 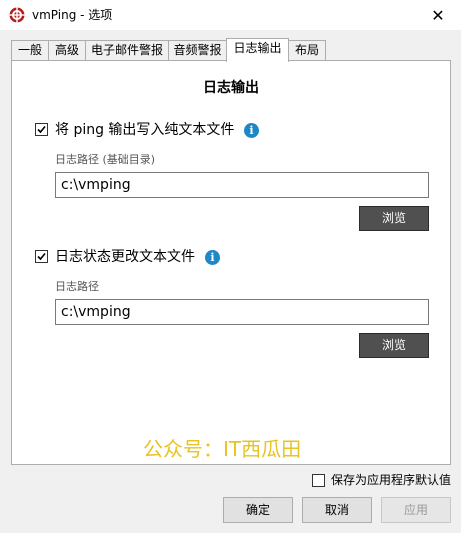 What do you see at coordinates (72, 15) in the screenshot?
I see `window-title: vmPing - 选项` at bounding box center [72, 15].